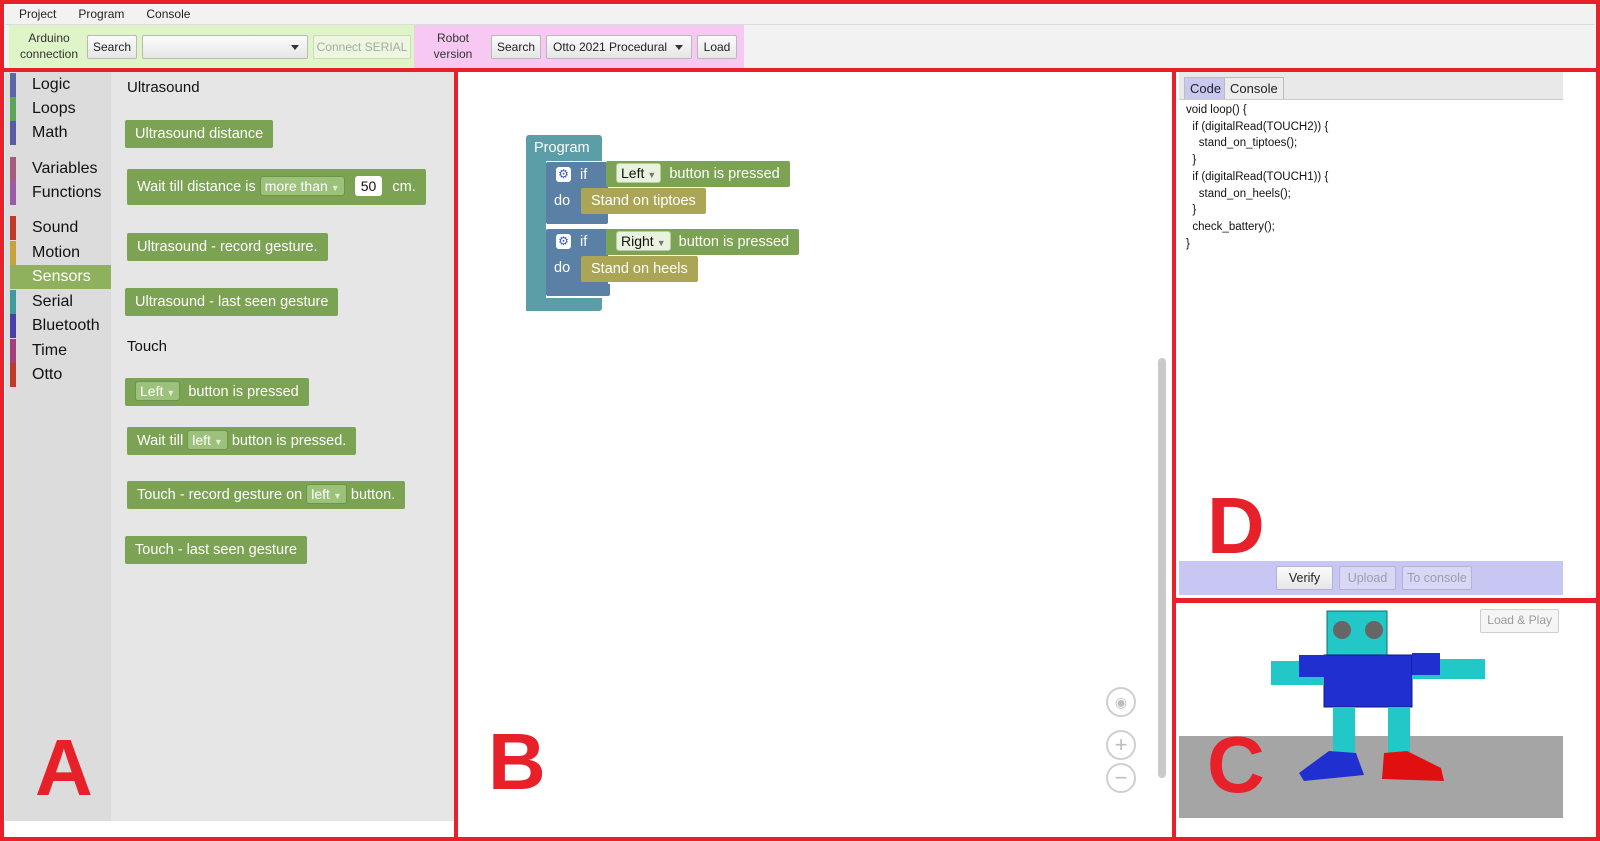 The height and width of the screenshot is (841, 1600). What do you see at coordinates (717, 47) in the screenshot?
I see `load-button: Load` at bounding box center [717, 47].